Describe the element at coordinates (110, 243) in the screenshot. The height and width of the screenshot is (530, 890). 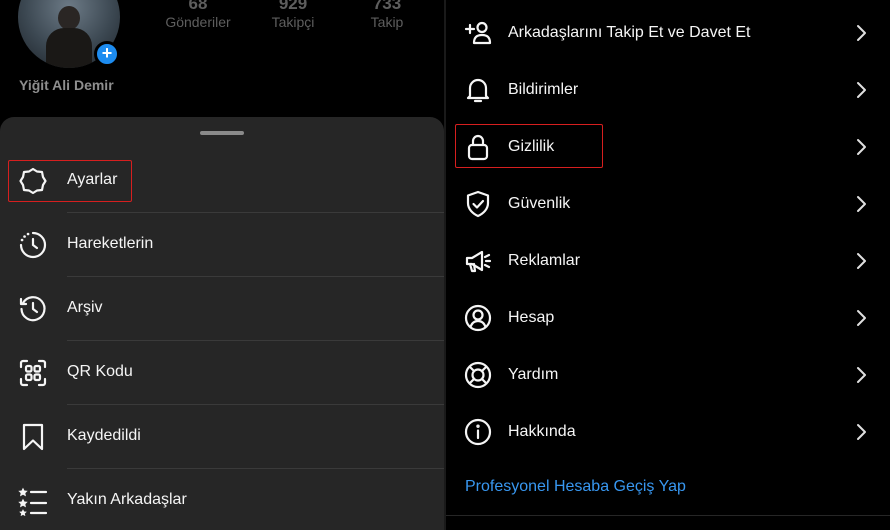
I see `sheet-item-label: Hareketlerin` at that location.